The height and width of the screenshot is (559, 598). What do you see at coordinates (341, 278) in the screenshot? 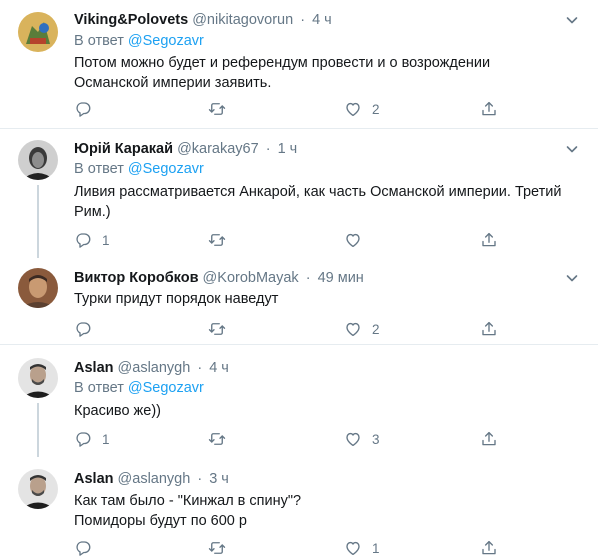
I see `timestamp: 49 мин` at bounding box center [341, 278].